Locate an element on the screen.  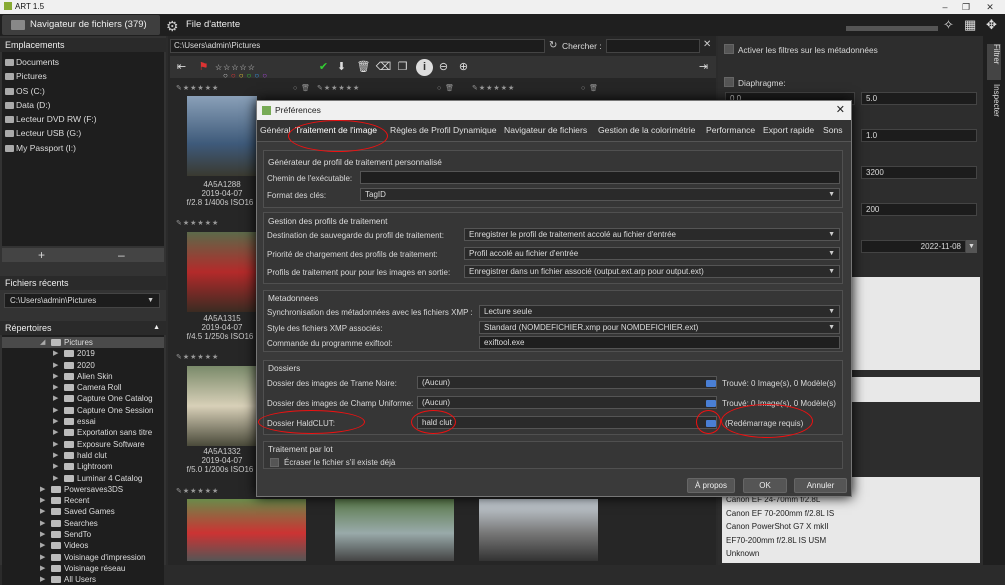
lens-item: EF70-200mm f/2.8L IS USM is located at coordinates (853, 541).